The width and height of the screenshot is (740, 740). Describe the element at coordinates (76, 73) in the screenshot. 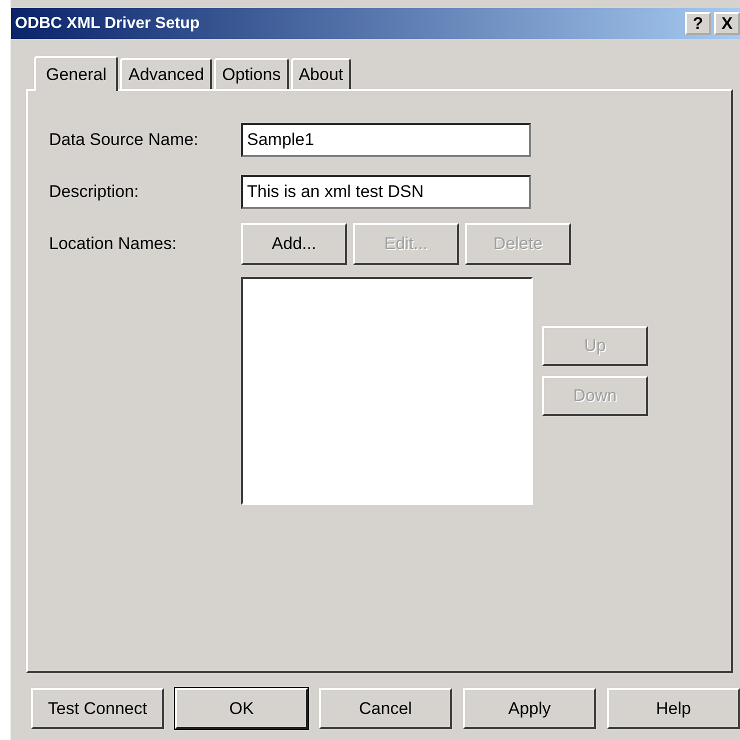

I see `tab: General` at that location.